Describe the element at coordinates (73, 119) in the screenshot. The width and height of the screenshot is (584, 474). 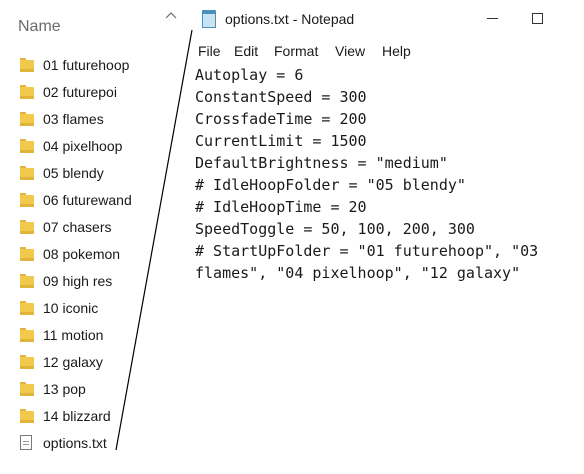
I see `file-label: 03 flames` at that location.